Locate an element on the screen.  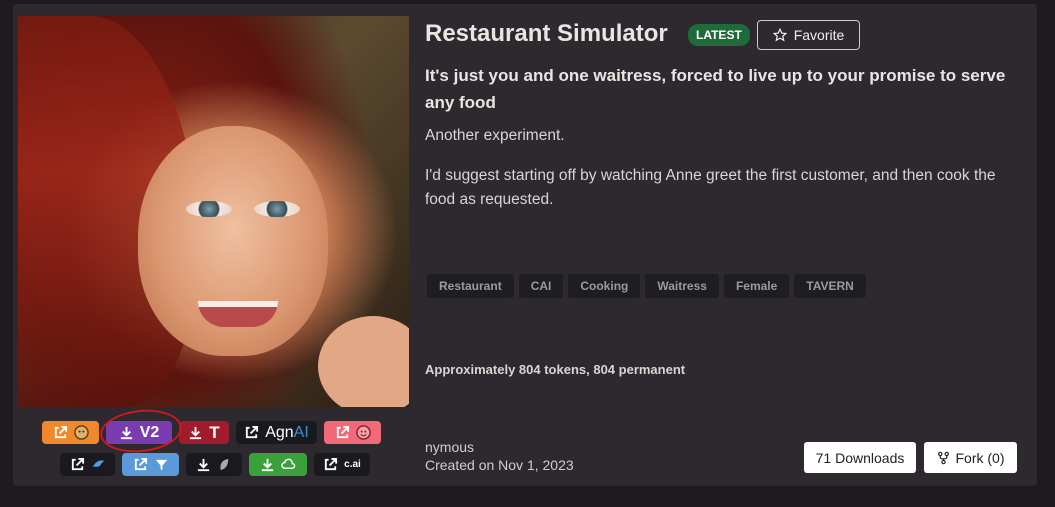
agnai-link-button: AgnAI is located at coordinates (276, 432).